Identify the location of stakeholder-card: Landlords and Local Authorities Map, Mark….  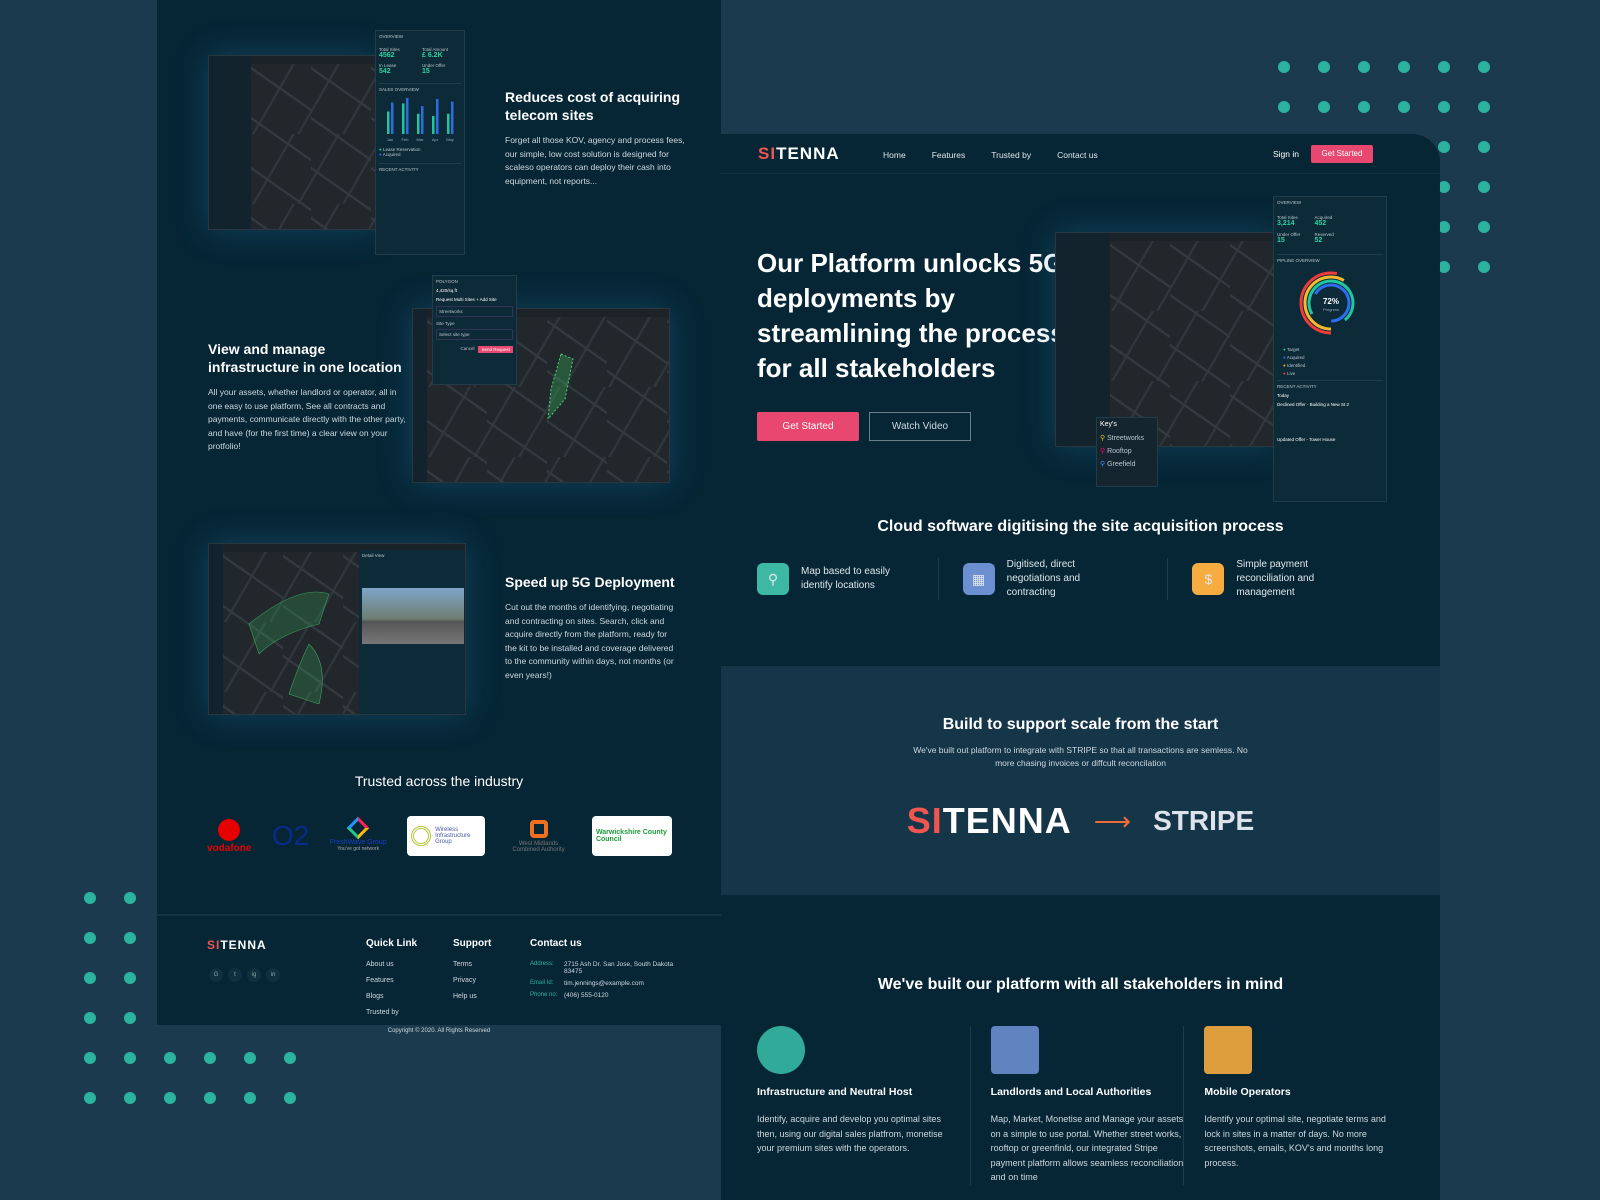
(1076, 1105).